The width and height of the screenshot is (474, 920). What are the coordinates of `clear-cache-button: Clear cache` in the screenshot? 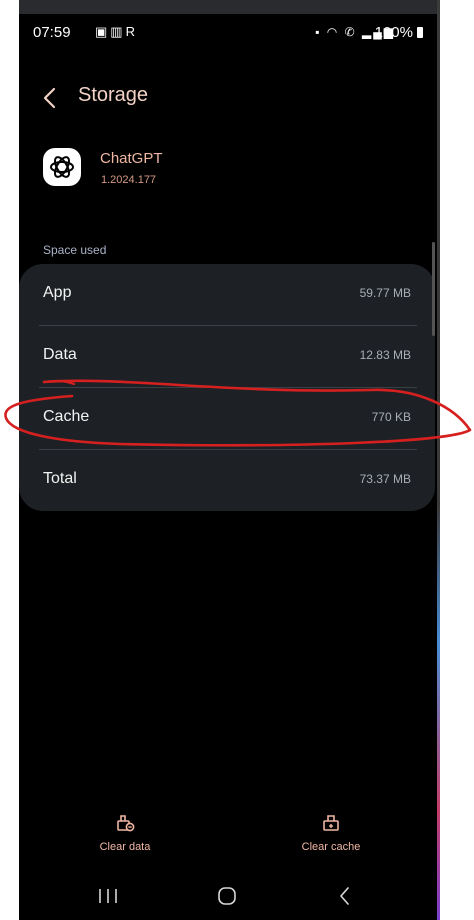 It's located at (331, 837).